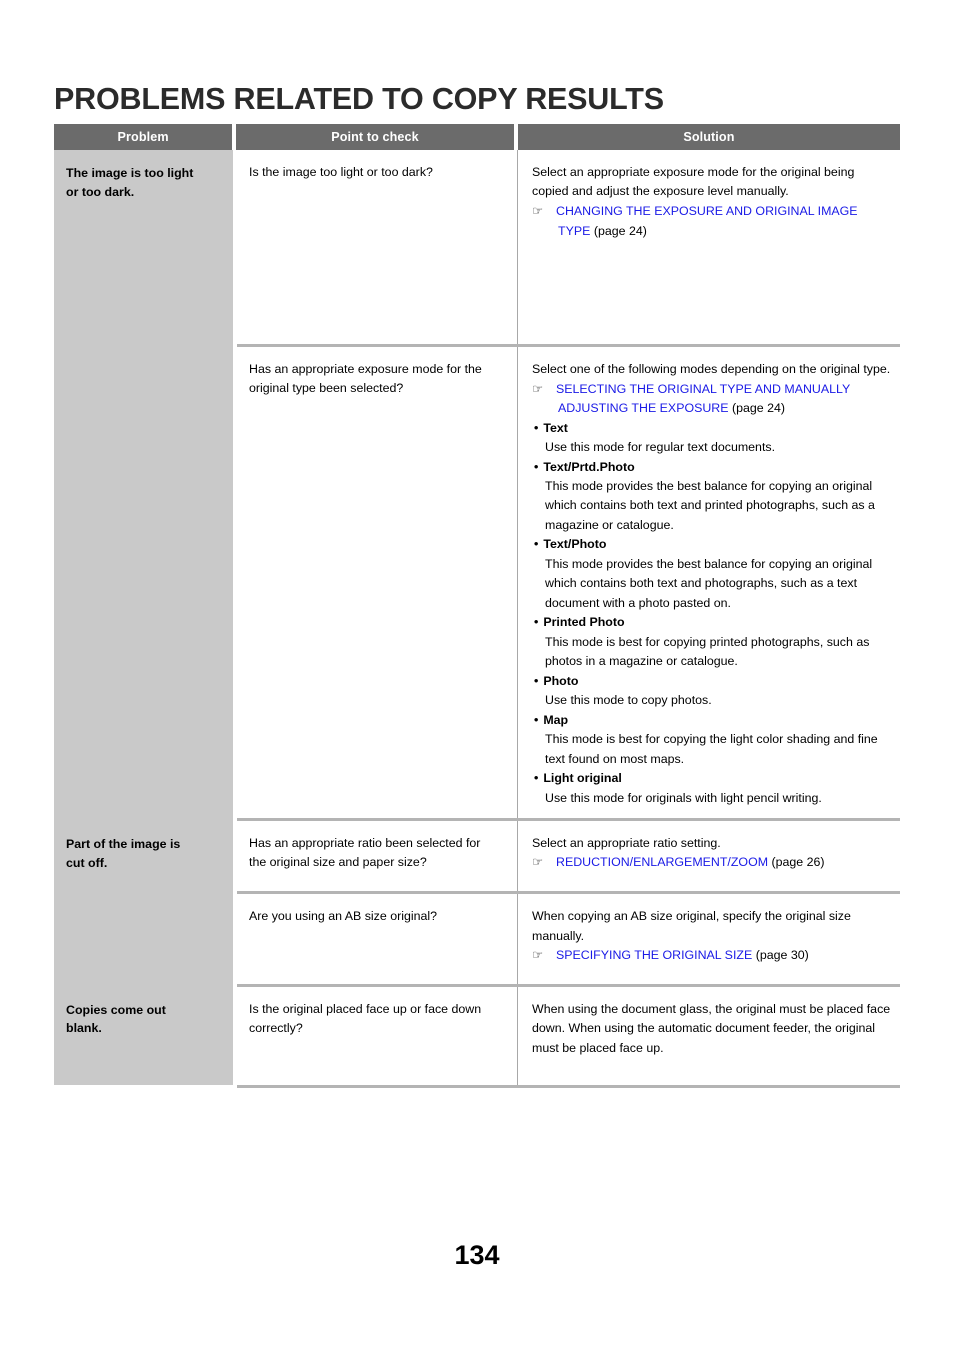 This screenshot has height=1351, width=954. Describe the element at coordinates (343, 916) in the screenshot. I see `point-to-check-cell: Are you using an AB size original?` at that location.